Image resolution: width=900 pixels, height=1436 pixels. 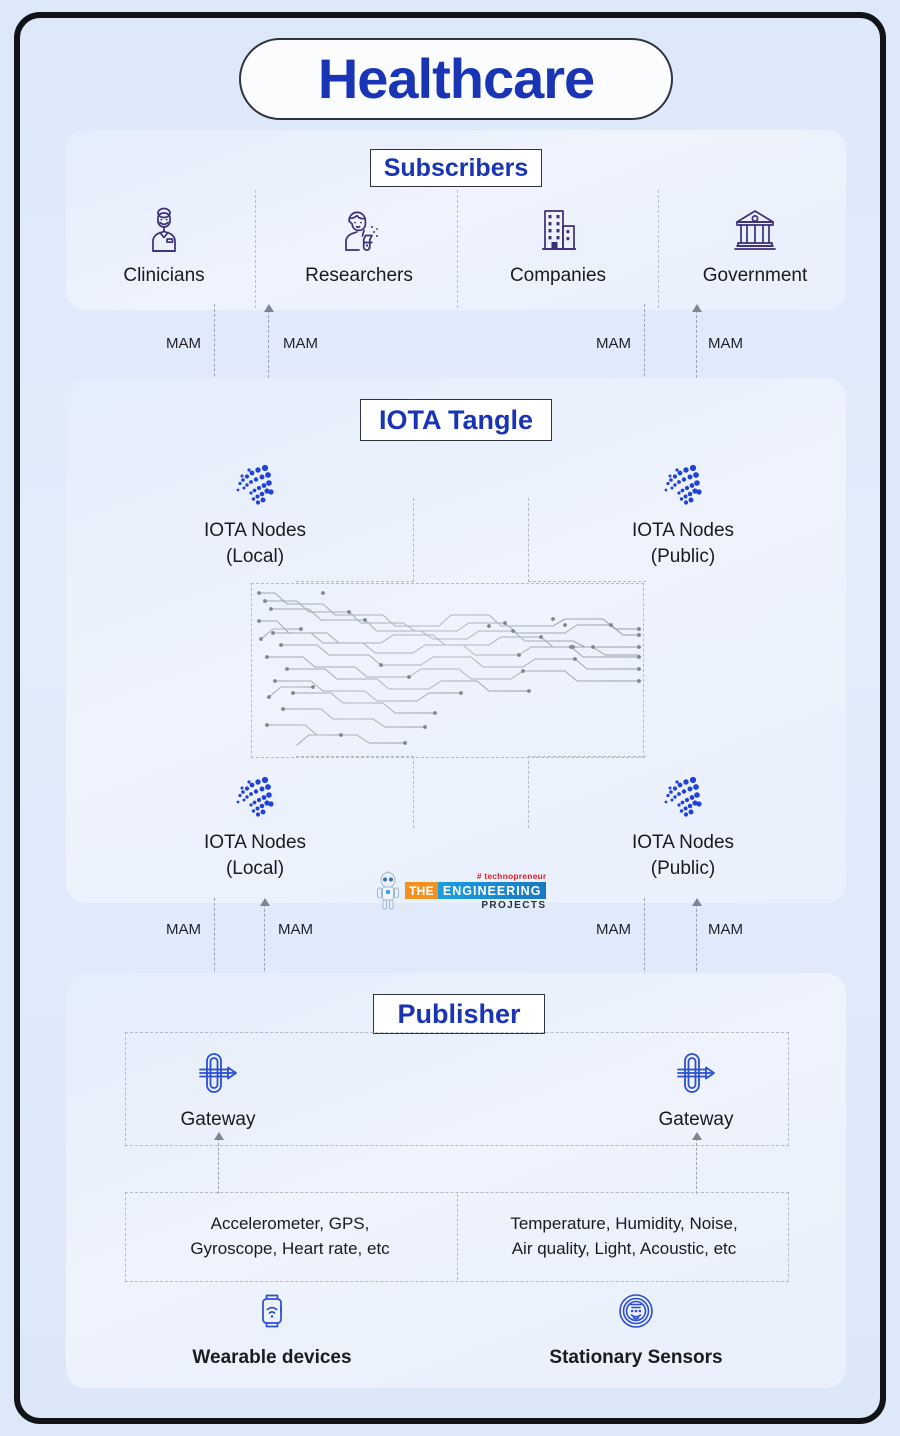 I want to click on watermark-the: THE, so click(x=421, y=890).